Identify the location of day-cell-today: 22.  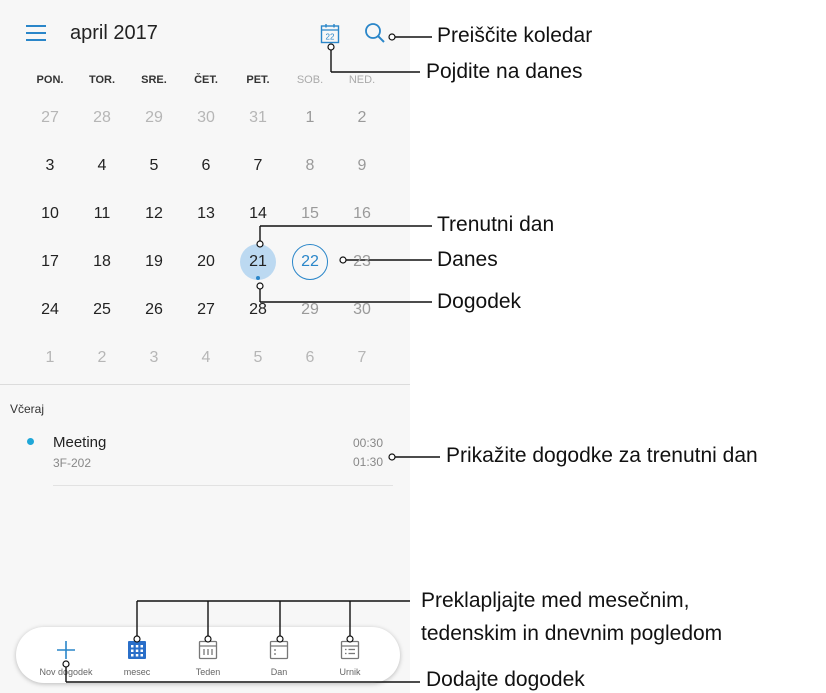
(310, 262).